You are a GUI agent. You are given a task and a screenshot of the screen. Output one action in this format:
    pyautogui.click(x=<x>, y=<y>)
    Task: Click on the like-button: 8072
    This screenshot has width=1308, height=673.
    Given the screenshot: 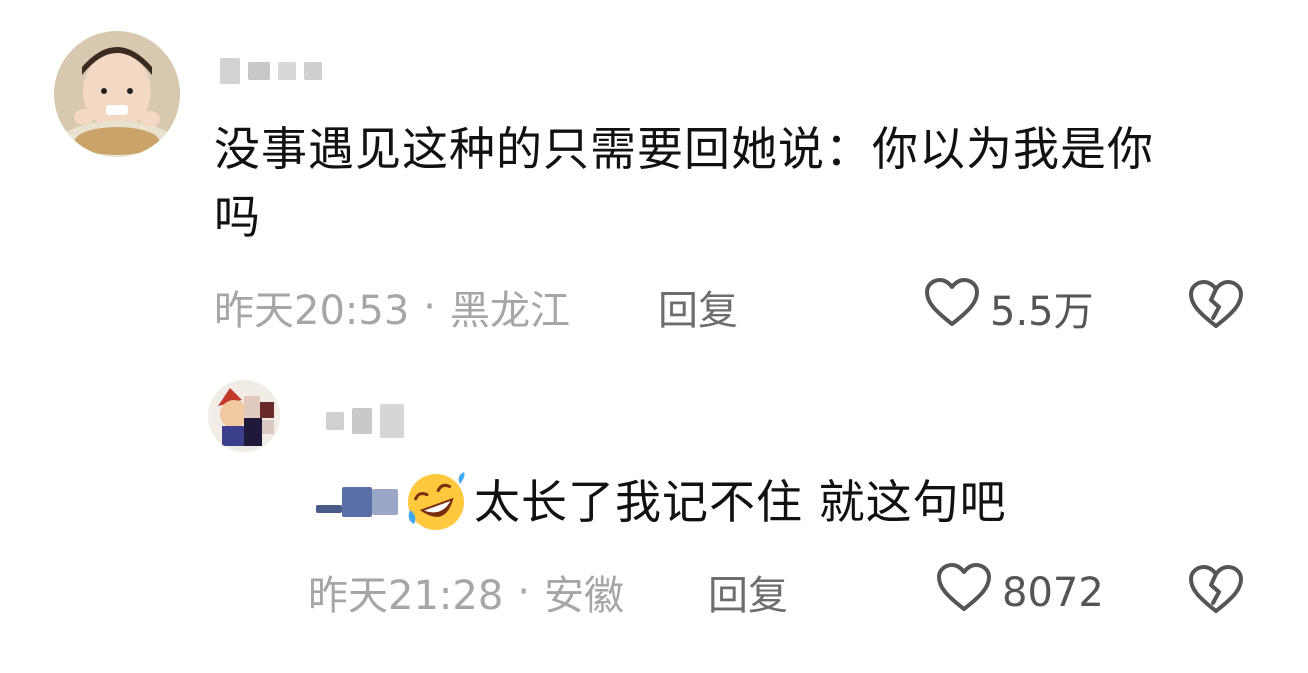 What is the action you would take?
    pyautogui.click(x=1020, y=593)
    